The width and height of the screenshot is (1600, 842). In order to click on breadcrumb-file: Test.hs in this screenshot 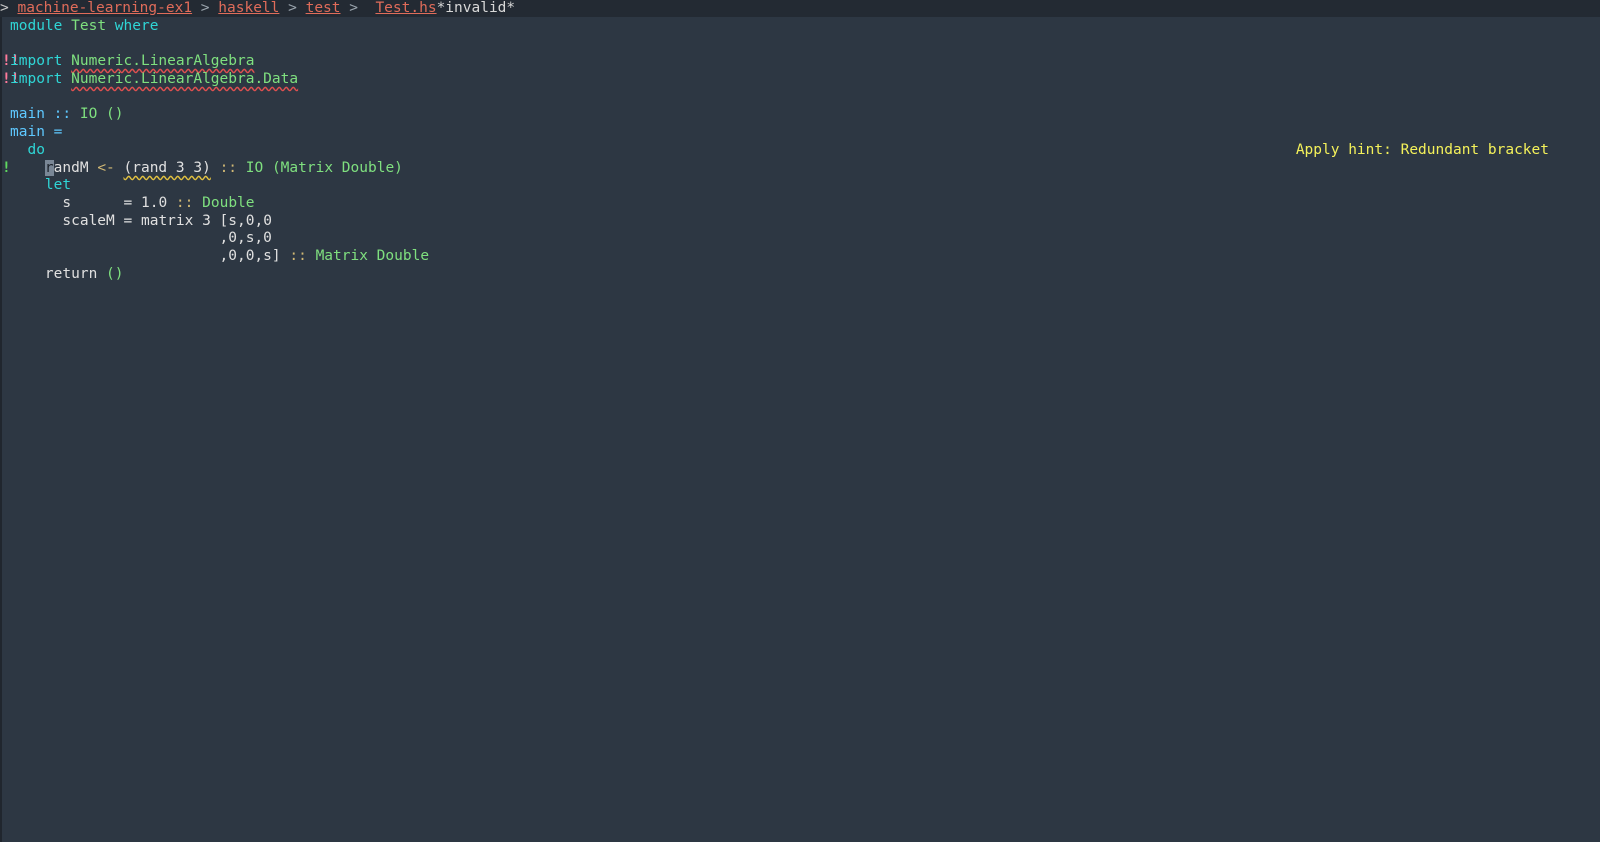, I will do `click(405, 8)`.